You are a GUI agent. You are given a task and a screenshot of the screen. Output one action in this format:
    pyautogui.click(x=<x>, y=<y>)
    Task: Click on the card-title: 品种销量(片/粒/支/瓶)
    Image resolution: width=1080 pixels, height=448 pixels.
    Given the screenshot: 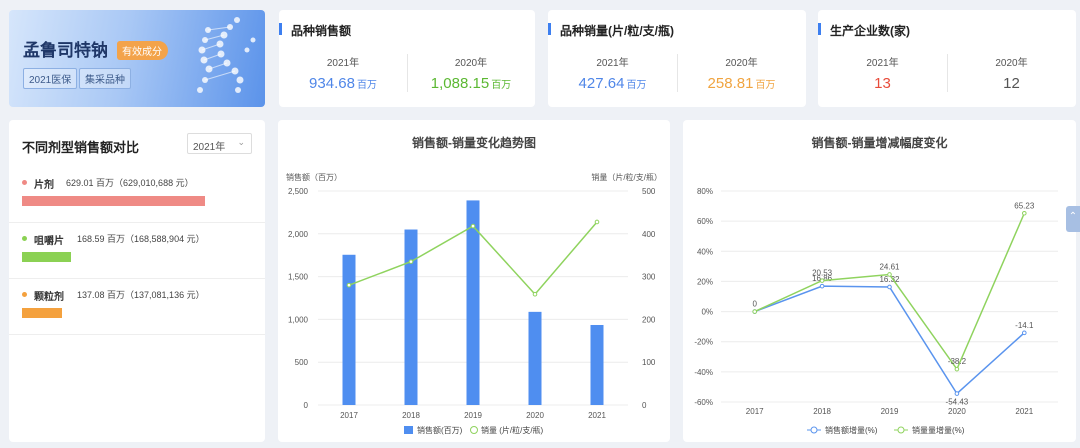 What is the action you would take?
    pyautogui.click(x=611, y=30)
    